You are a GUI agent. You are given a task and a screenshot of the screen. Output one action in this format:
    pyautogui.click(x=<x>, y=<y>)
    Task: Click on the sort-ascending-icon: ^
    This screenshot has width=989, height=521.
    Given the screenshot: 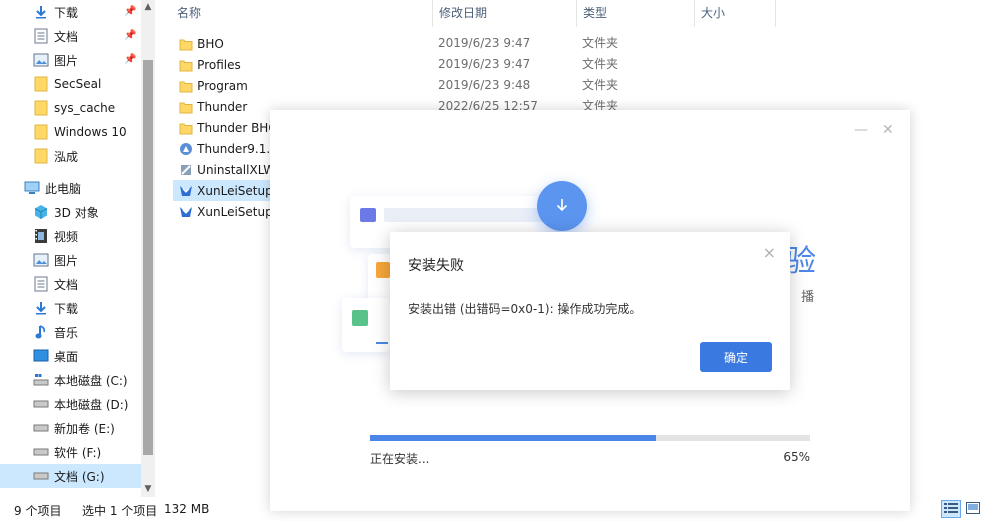 What is the action you would take?
    pyautogui.click(x=315, y=3)
    